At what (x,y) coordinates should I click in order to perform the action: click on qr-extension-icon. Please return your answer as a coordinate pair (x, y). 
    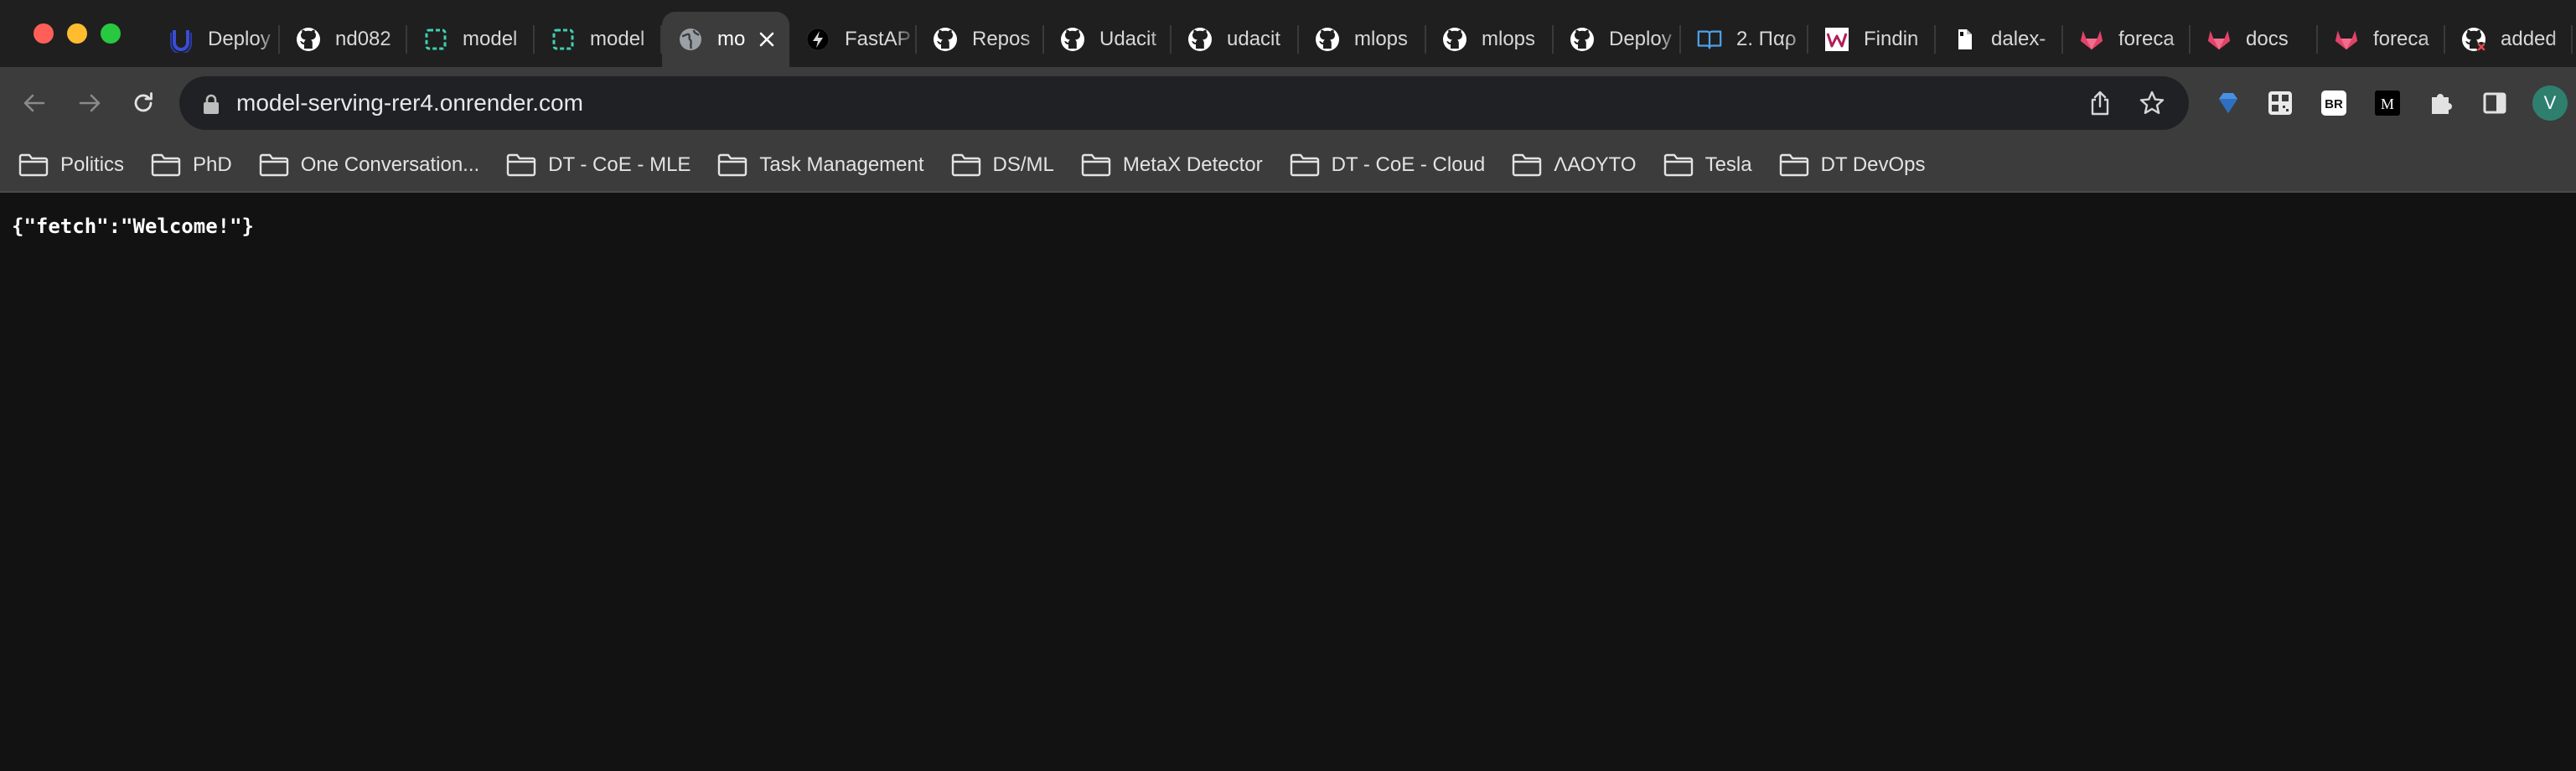
    Looking at the image, I should click on (2280, 103).